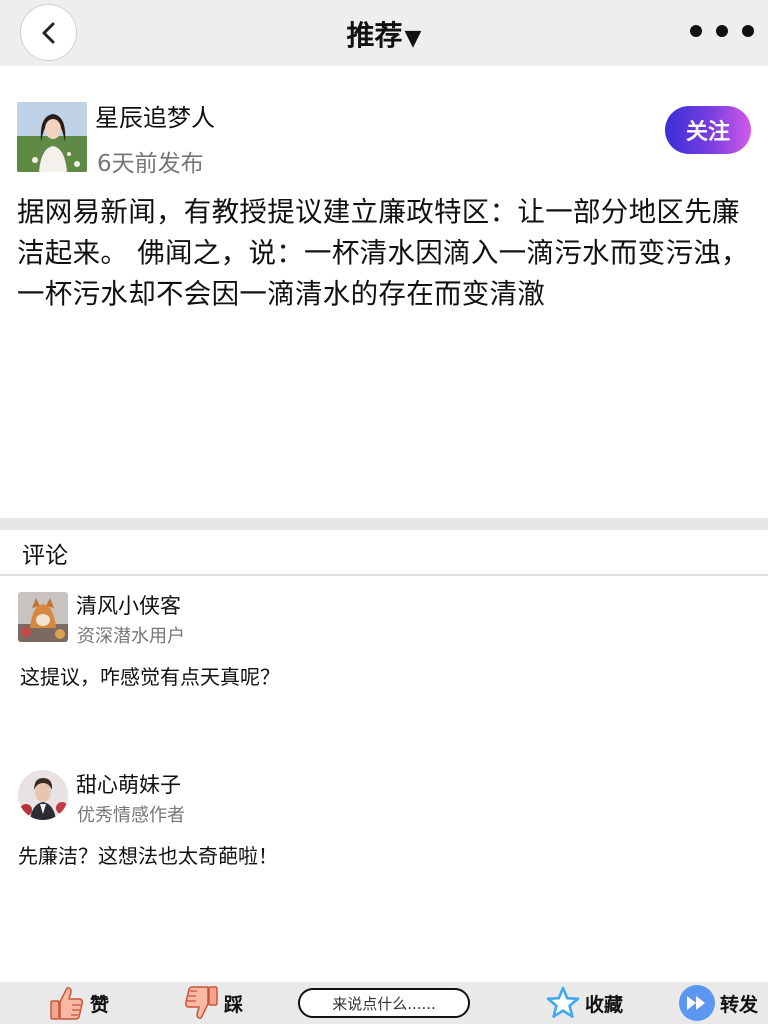 This screenshot has height=1024, width=768. I want to click on comments-divider, so click(384, 575).